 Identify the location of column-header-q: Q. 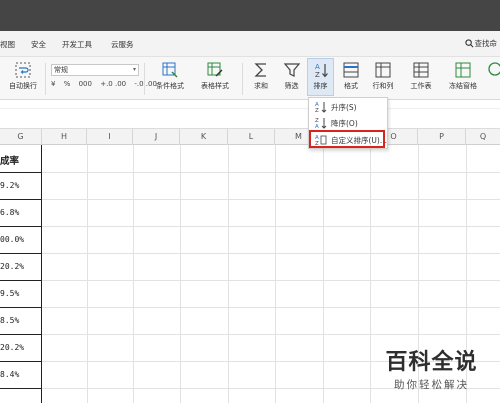
(483, 137).